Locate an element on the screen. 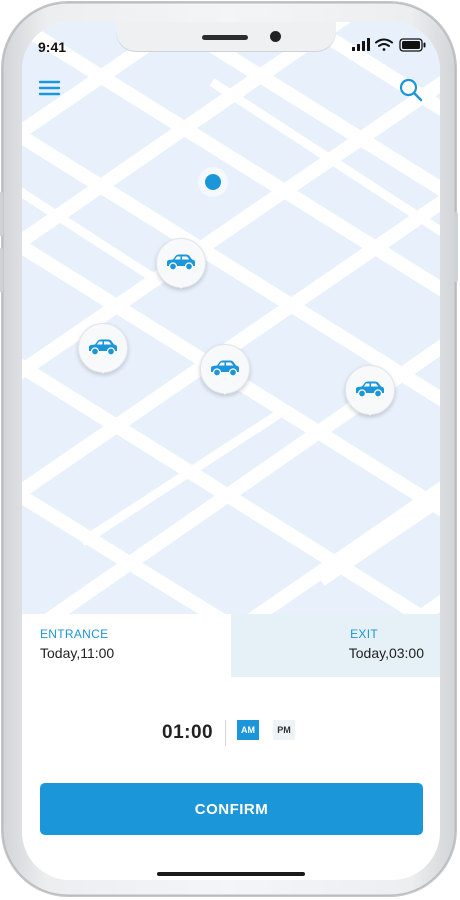 This screenshot has height=900, width=460. entrance-label: ENTRANCE is located at coordinates (74, 634).